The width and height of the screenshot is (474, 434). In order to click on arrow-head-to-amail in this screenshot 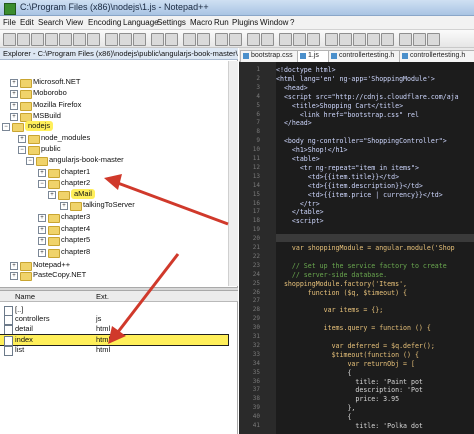, I will do `click(113, 182)`.